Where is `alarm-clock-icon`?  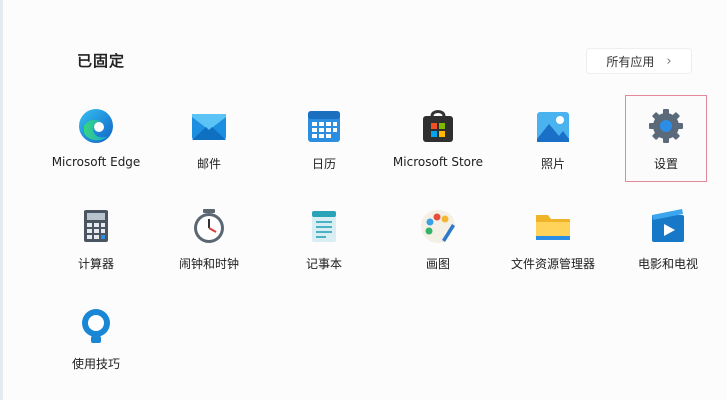
alarm-clock-icon is located at coordinates (209, 226).